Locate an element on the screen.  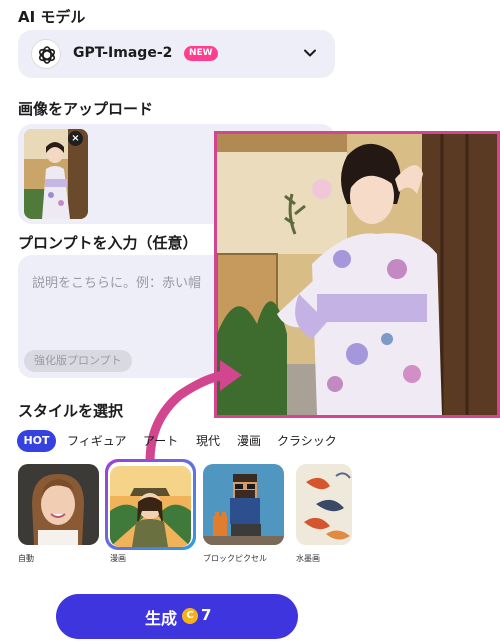
tab-classic: クラシック is located at coordinates (307, 440).